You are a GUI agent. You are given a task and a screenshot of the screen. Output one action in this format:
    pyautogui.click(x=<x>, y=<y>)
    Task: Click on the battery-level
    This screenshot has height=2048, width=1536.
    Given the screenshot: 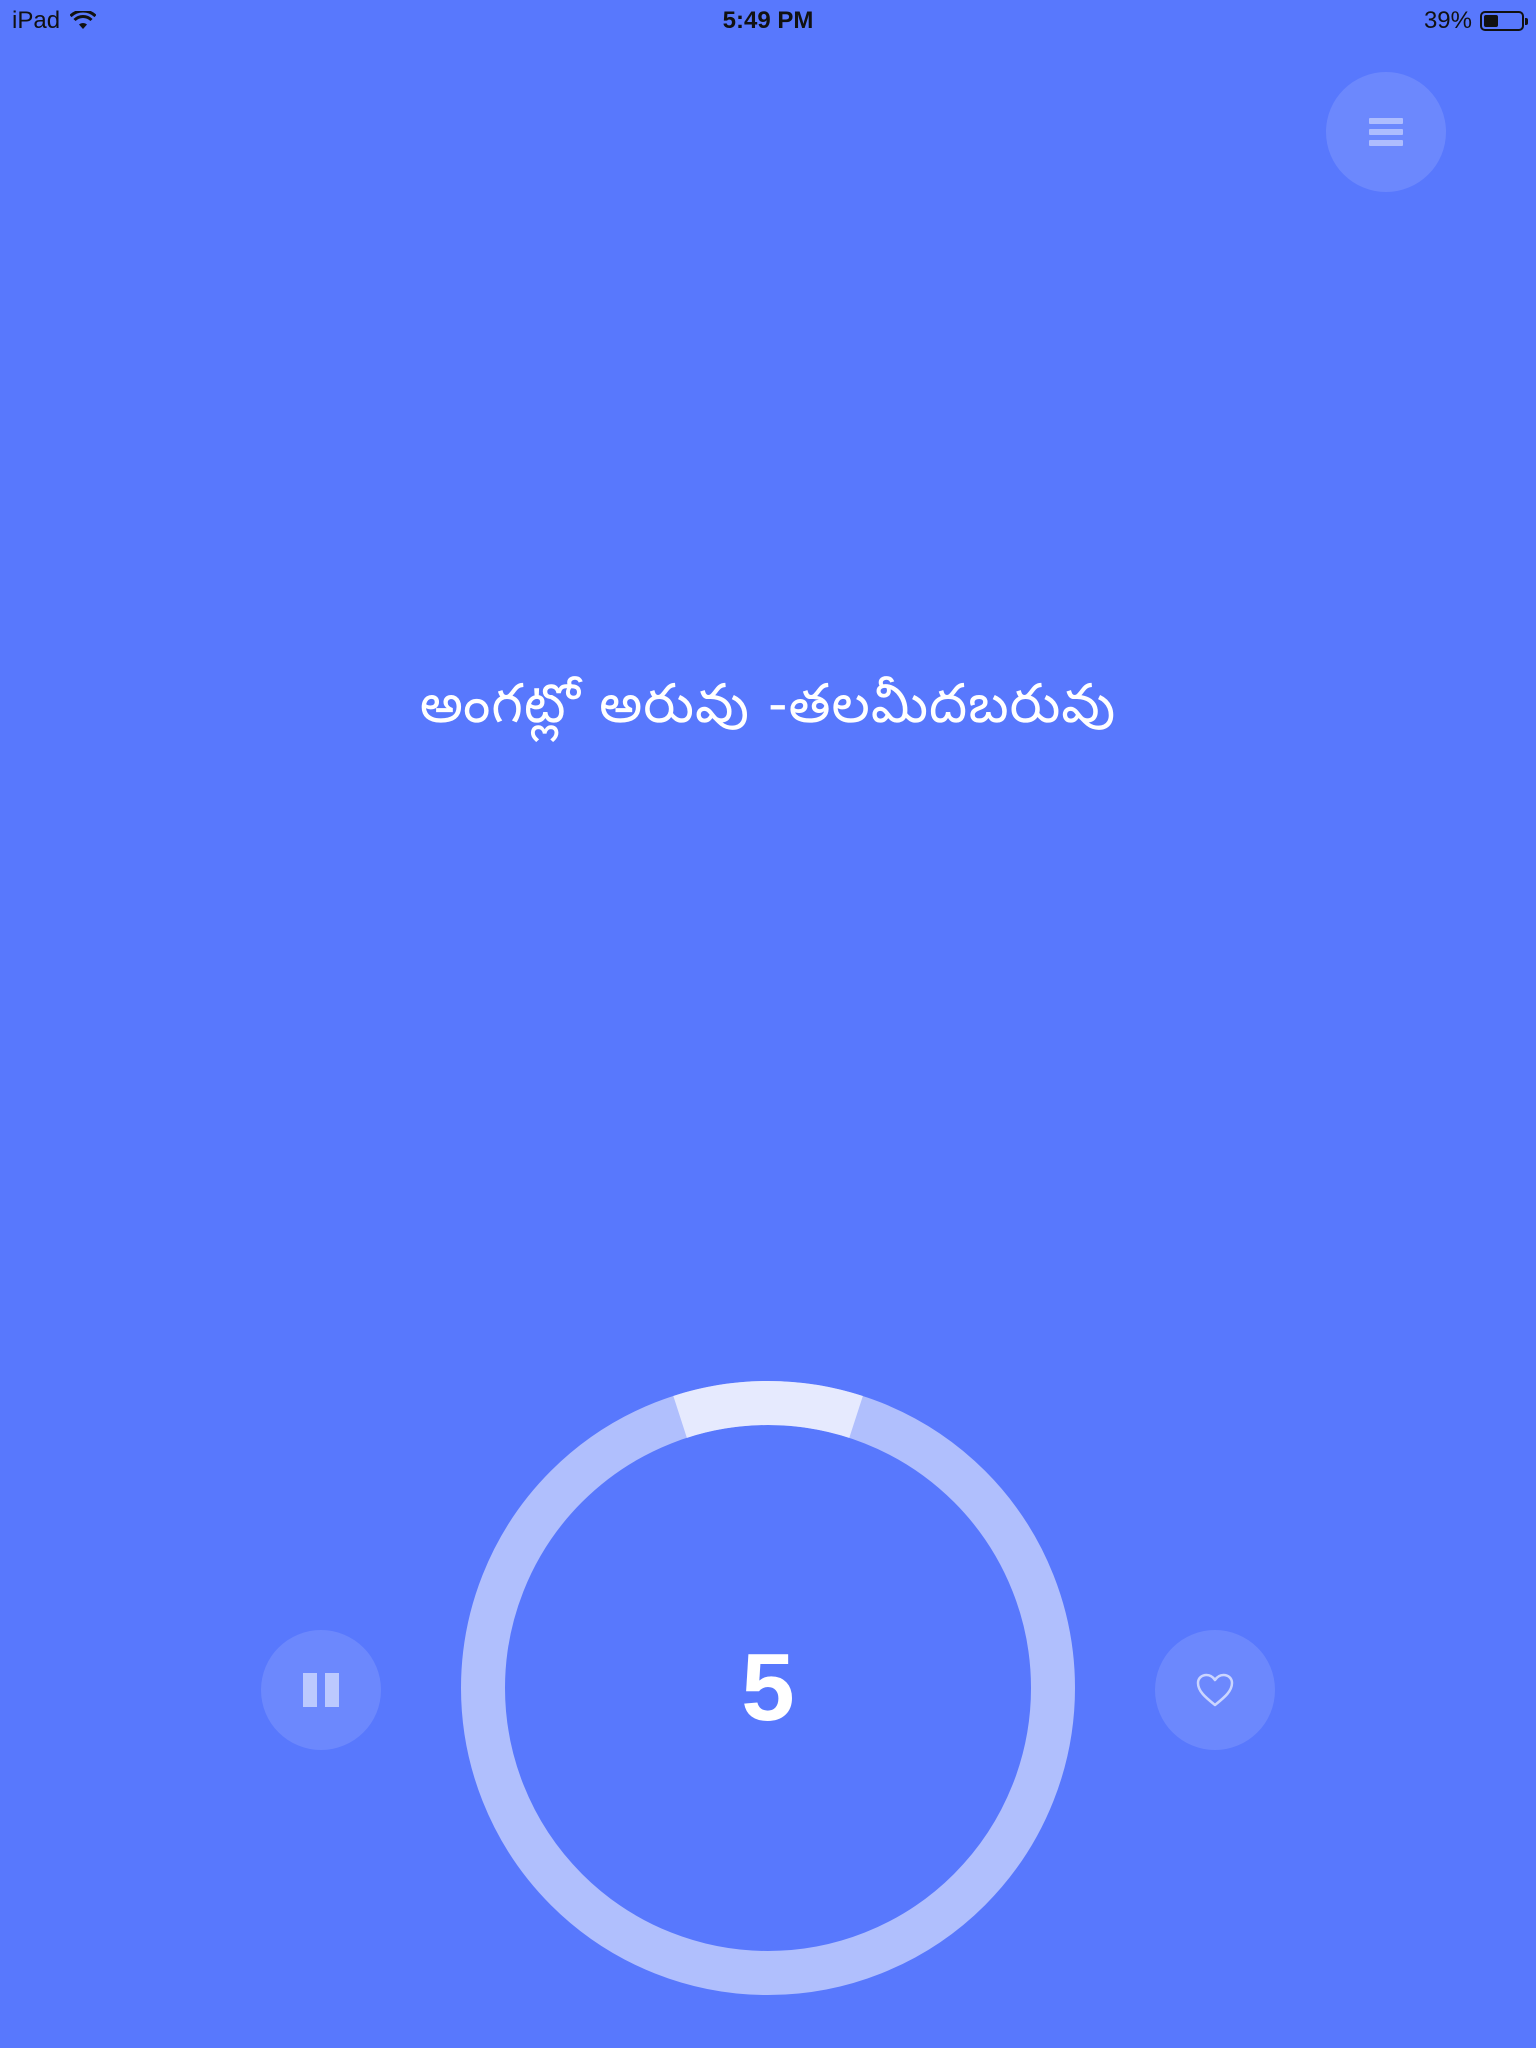 What is the action you would take?
    pyautogui.click(x=1491, y=21)
    